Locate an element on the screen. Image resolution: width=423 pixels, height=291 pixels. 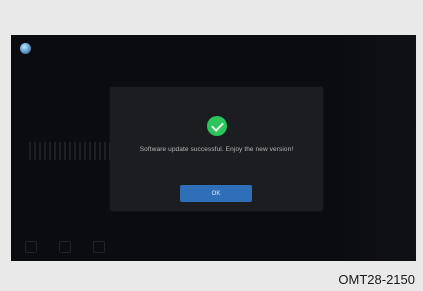
bottom-bar is located at coordinates (145, 247).